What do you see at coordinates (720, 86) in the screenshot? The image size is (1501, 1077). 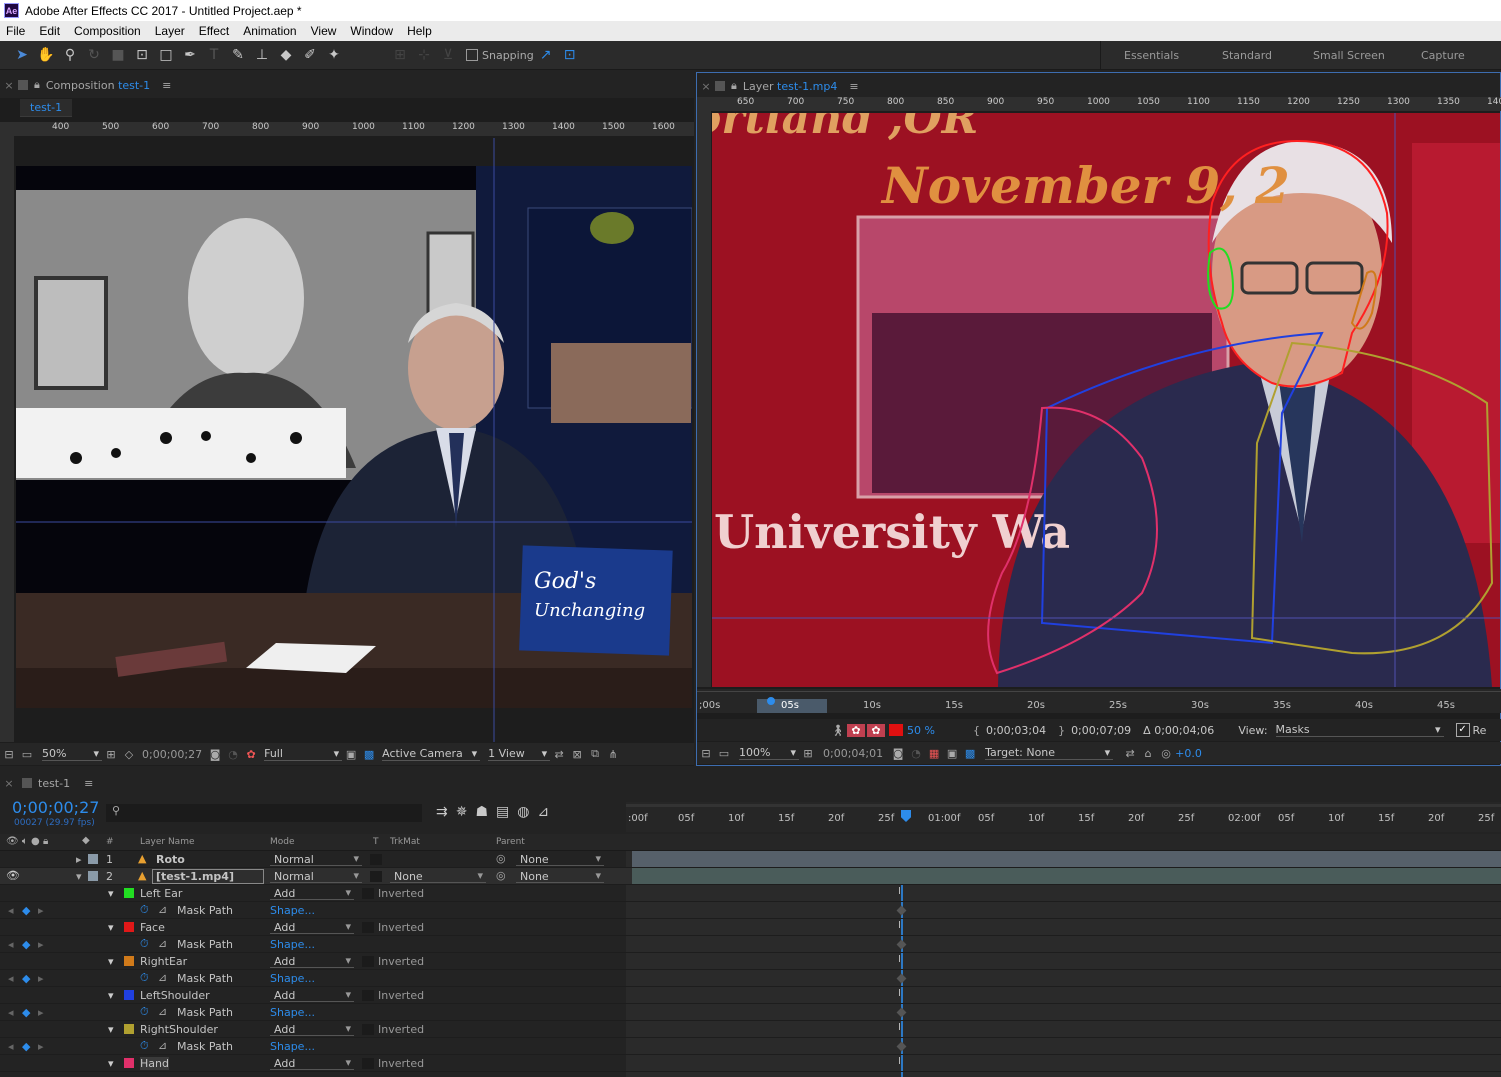 I see `panel-lock-icon` at bounding box center [720, 86].